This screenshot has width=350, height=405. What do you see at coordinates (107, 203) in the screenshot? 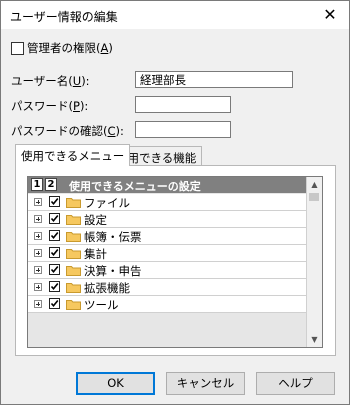
I see `row-label: ファイル` at bounding box center [107, 203].